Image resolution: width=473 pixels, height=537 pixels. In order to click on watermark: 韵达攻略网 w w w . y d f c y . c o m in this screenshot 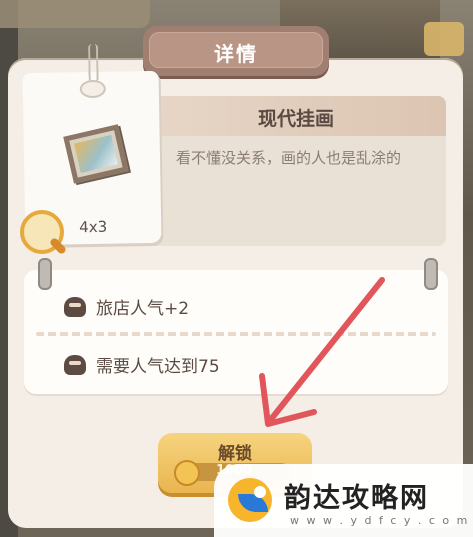, I will do `click(343, 500)`.